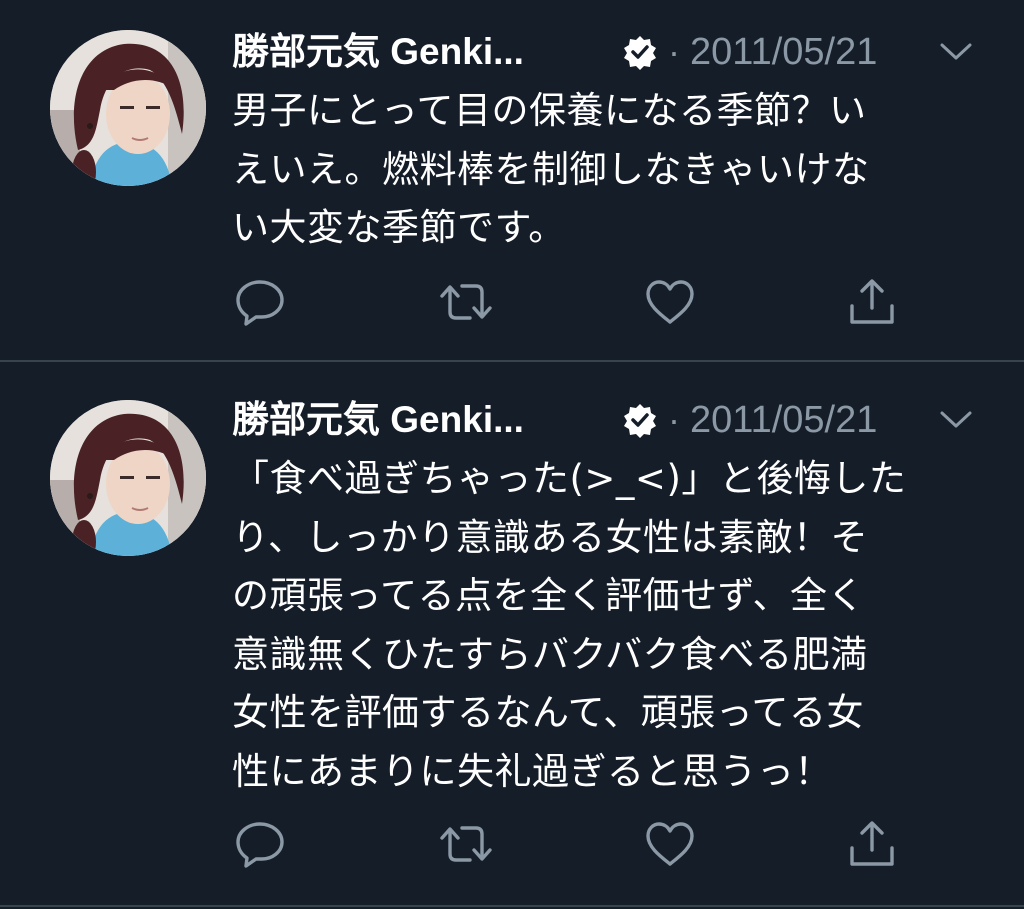  Describe the element at coordinates (550, 537) in the screenshot. I see `tweet-text-line: り、しっかり意識ある女性は素敵！そ` at that location.